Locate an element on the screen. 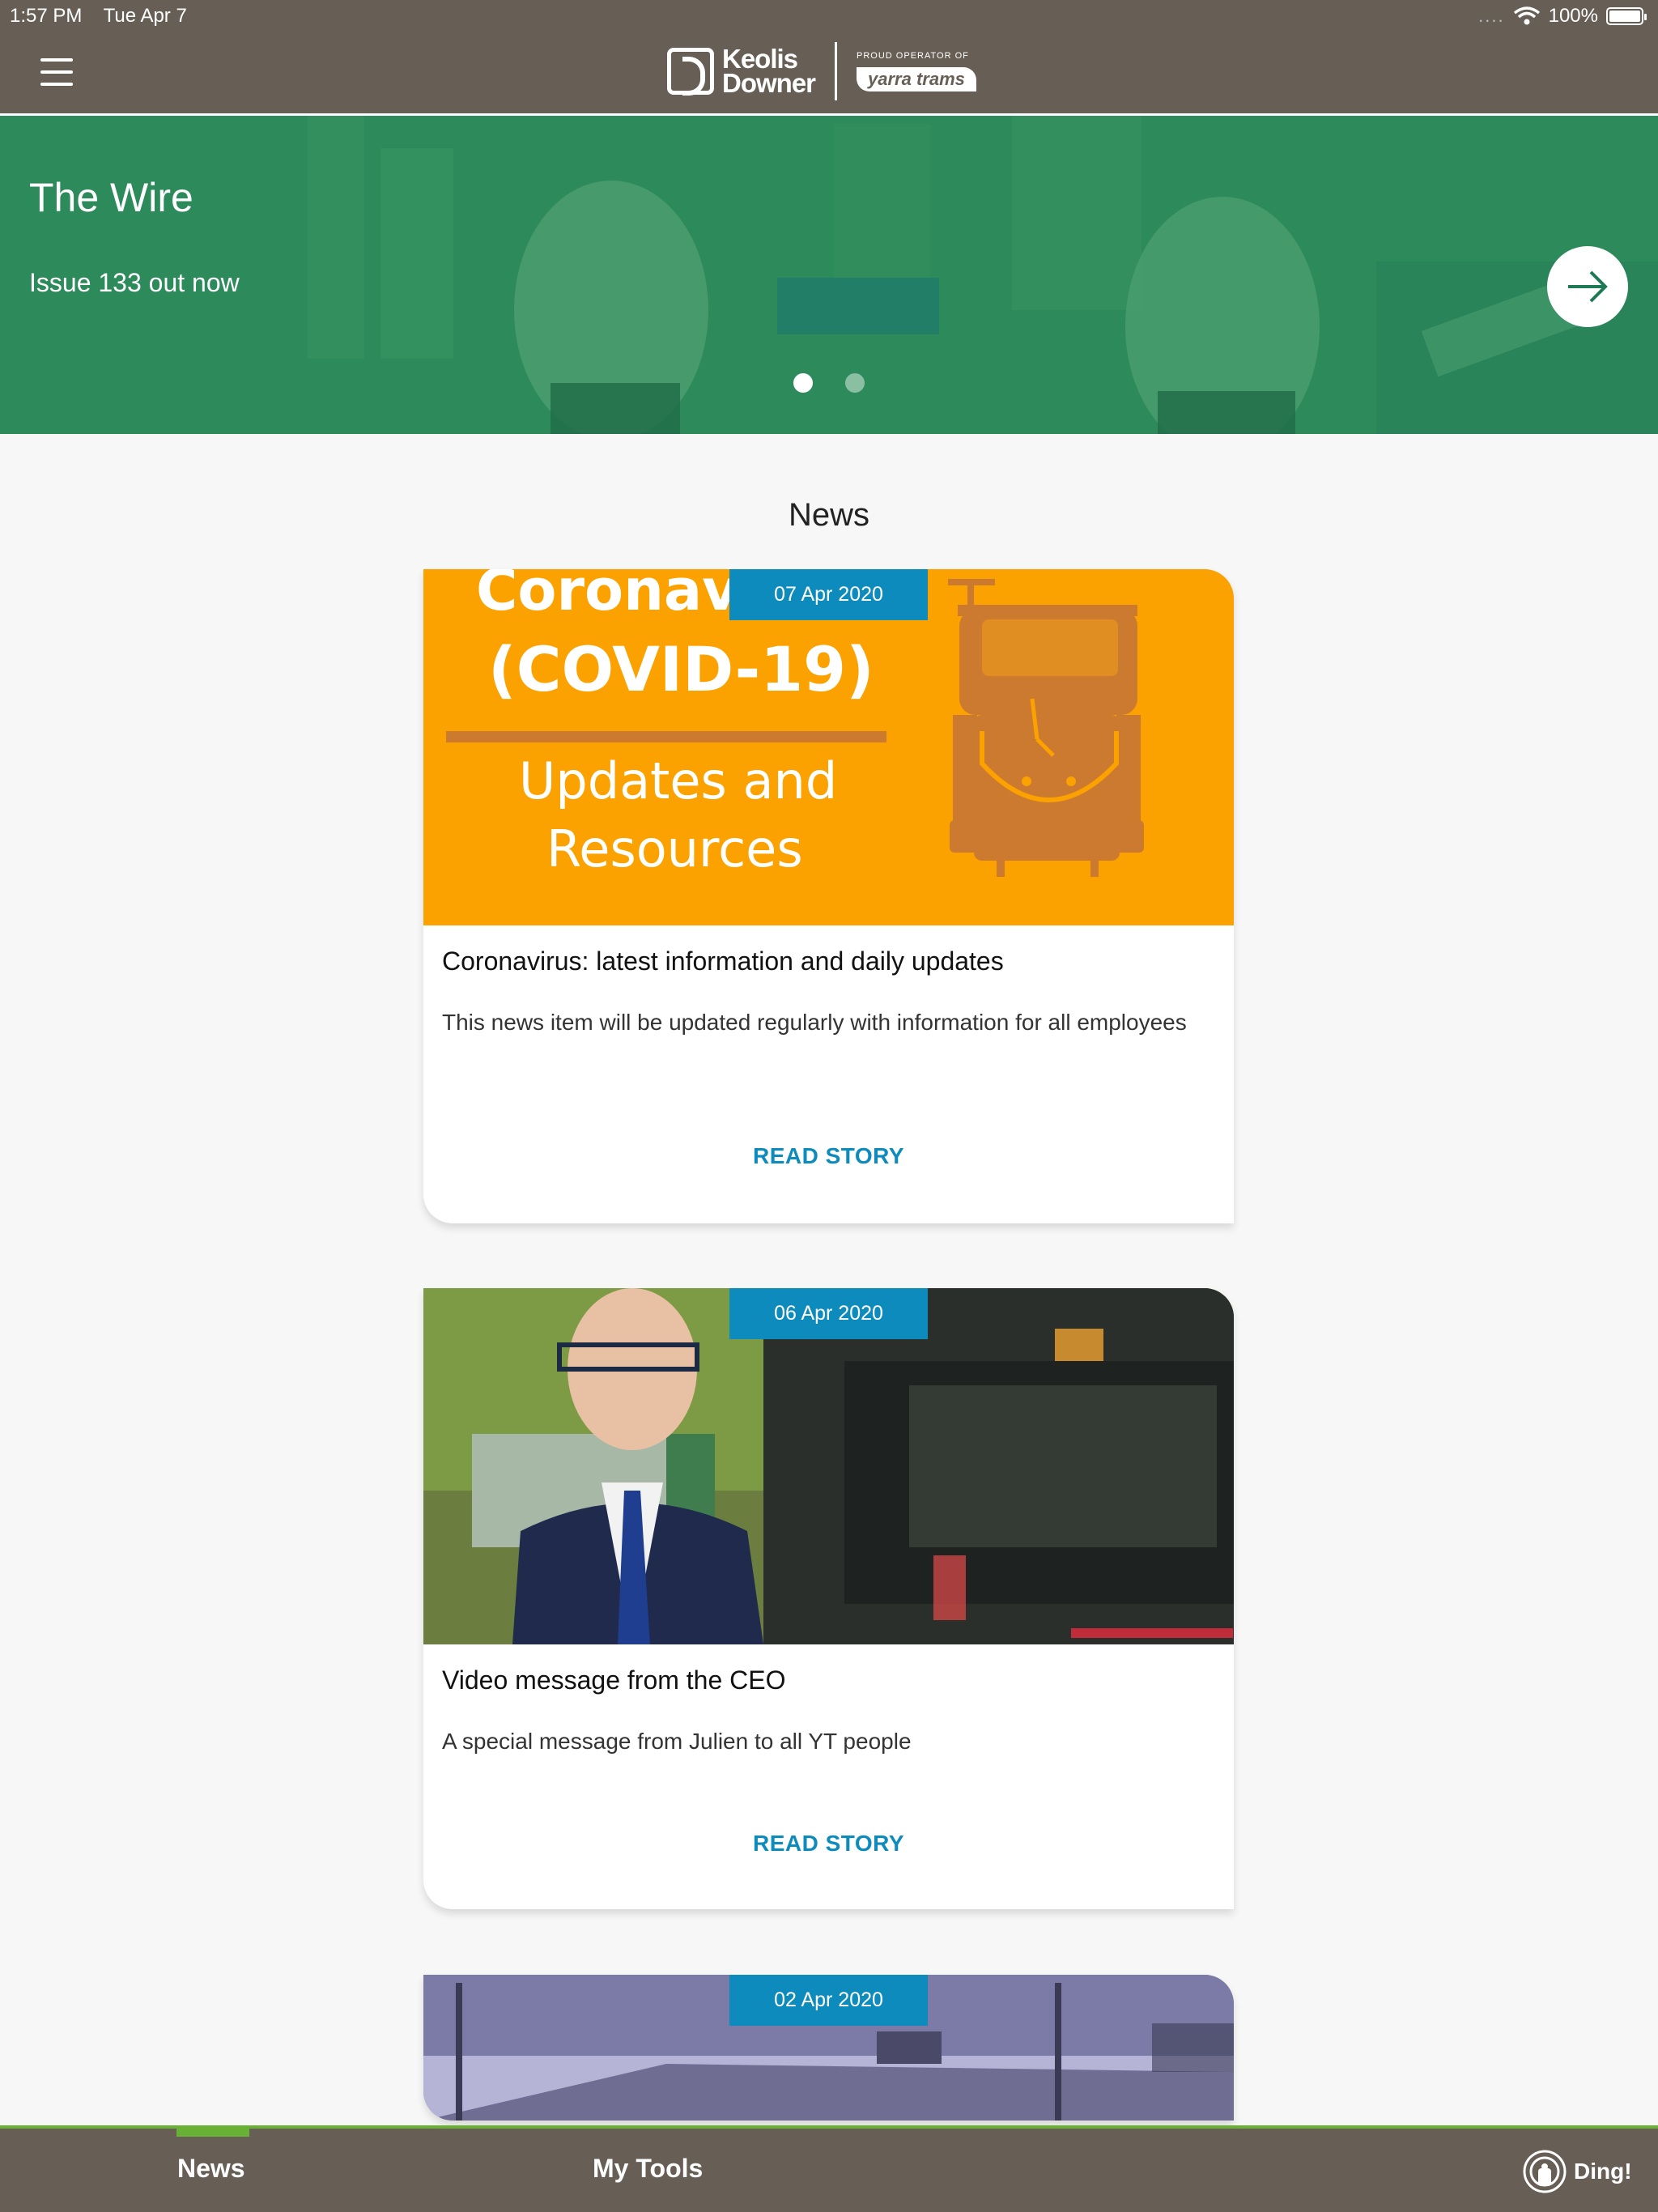 The height and width of the screenshot is (2212, 1658). ding-icon is located at coordinates (1545, 2171).